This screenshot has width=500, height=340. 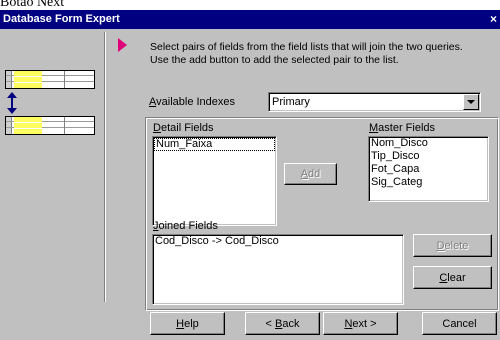 What do you see at coordinates (360, 323) in the screenshot?
I see `next-button: Next >` at bounding box center [360, 323].